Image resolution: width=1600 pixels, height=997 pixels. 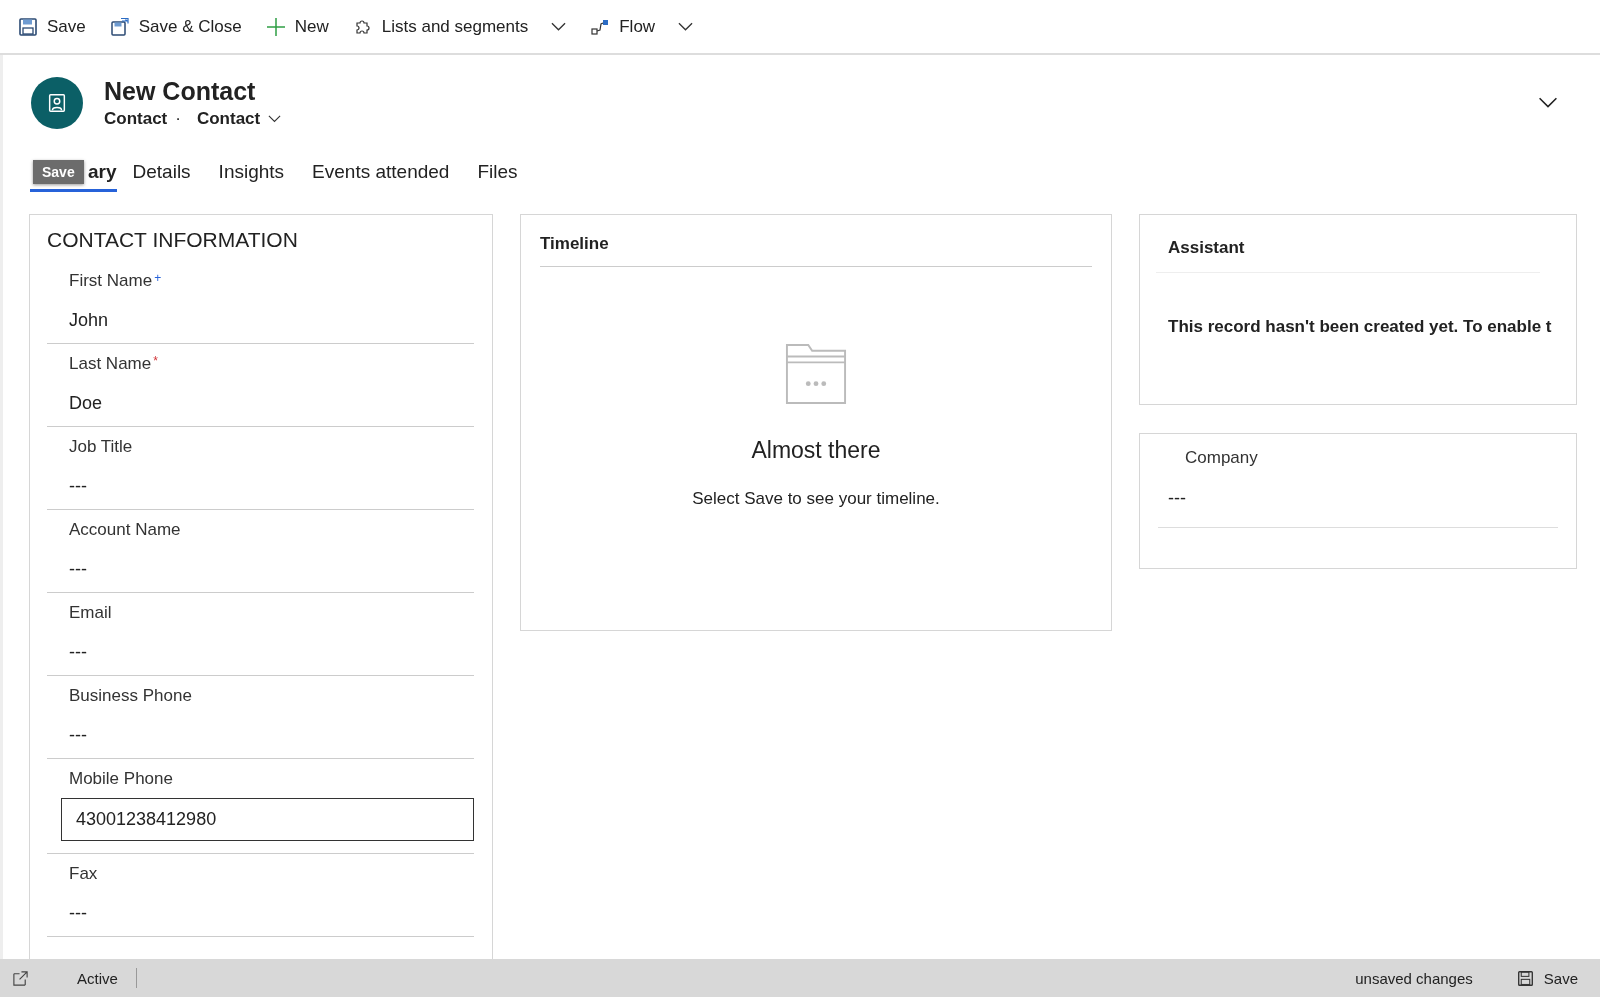 I want to click on unsaved-changes-text: unsaved changes, so click(x=1414, y=978).